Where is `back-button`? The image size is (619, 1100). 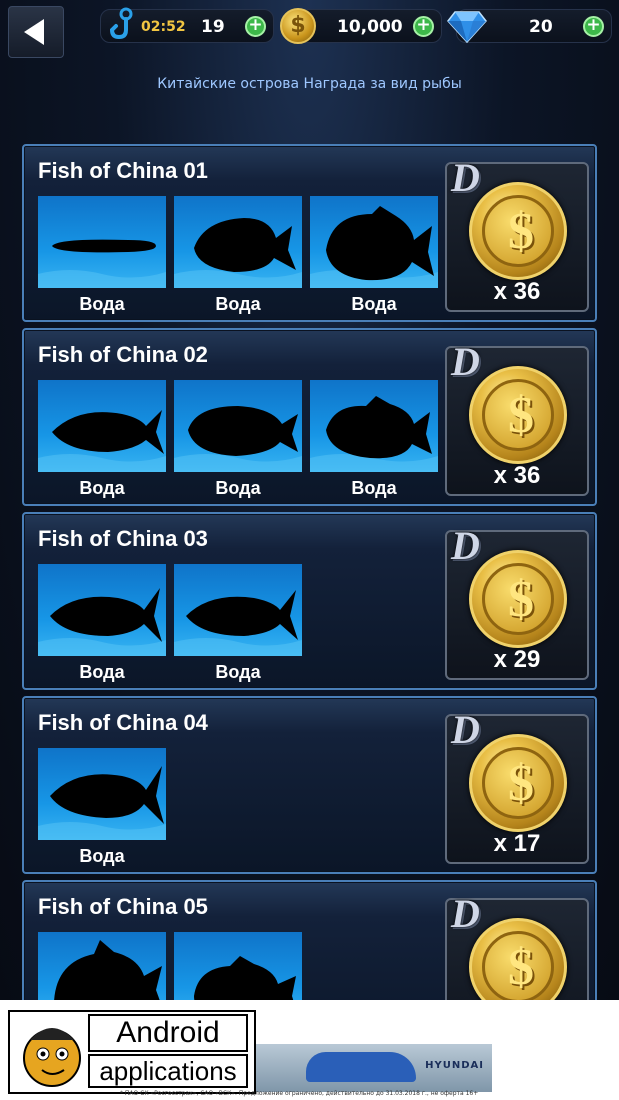 back-button is located at coordinates (36, 32).